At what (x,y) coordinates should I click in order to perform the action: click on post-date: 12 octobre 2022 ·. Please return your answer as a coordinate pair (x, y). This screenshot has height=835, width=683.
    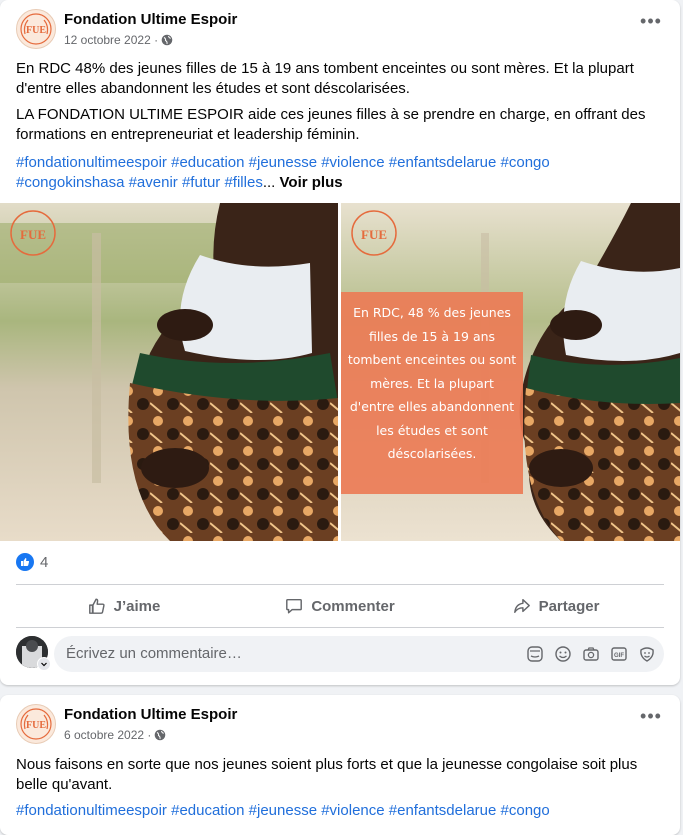
    Looking at the image, I should click on (111, 40).